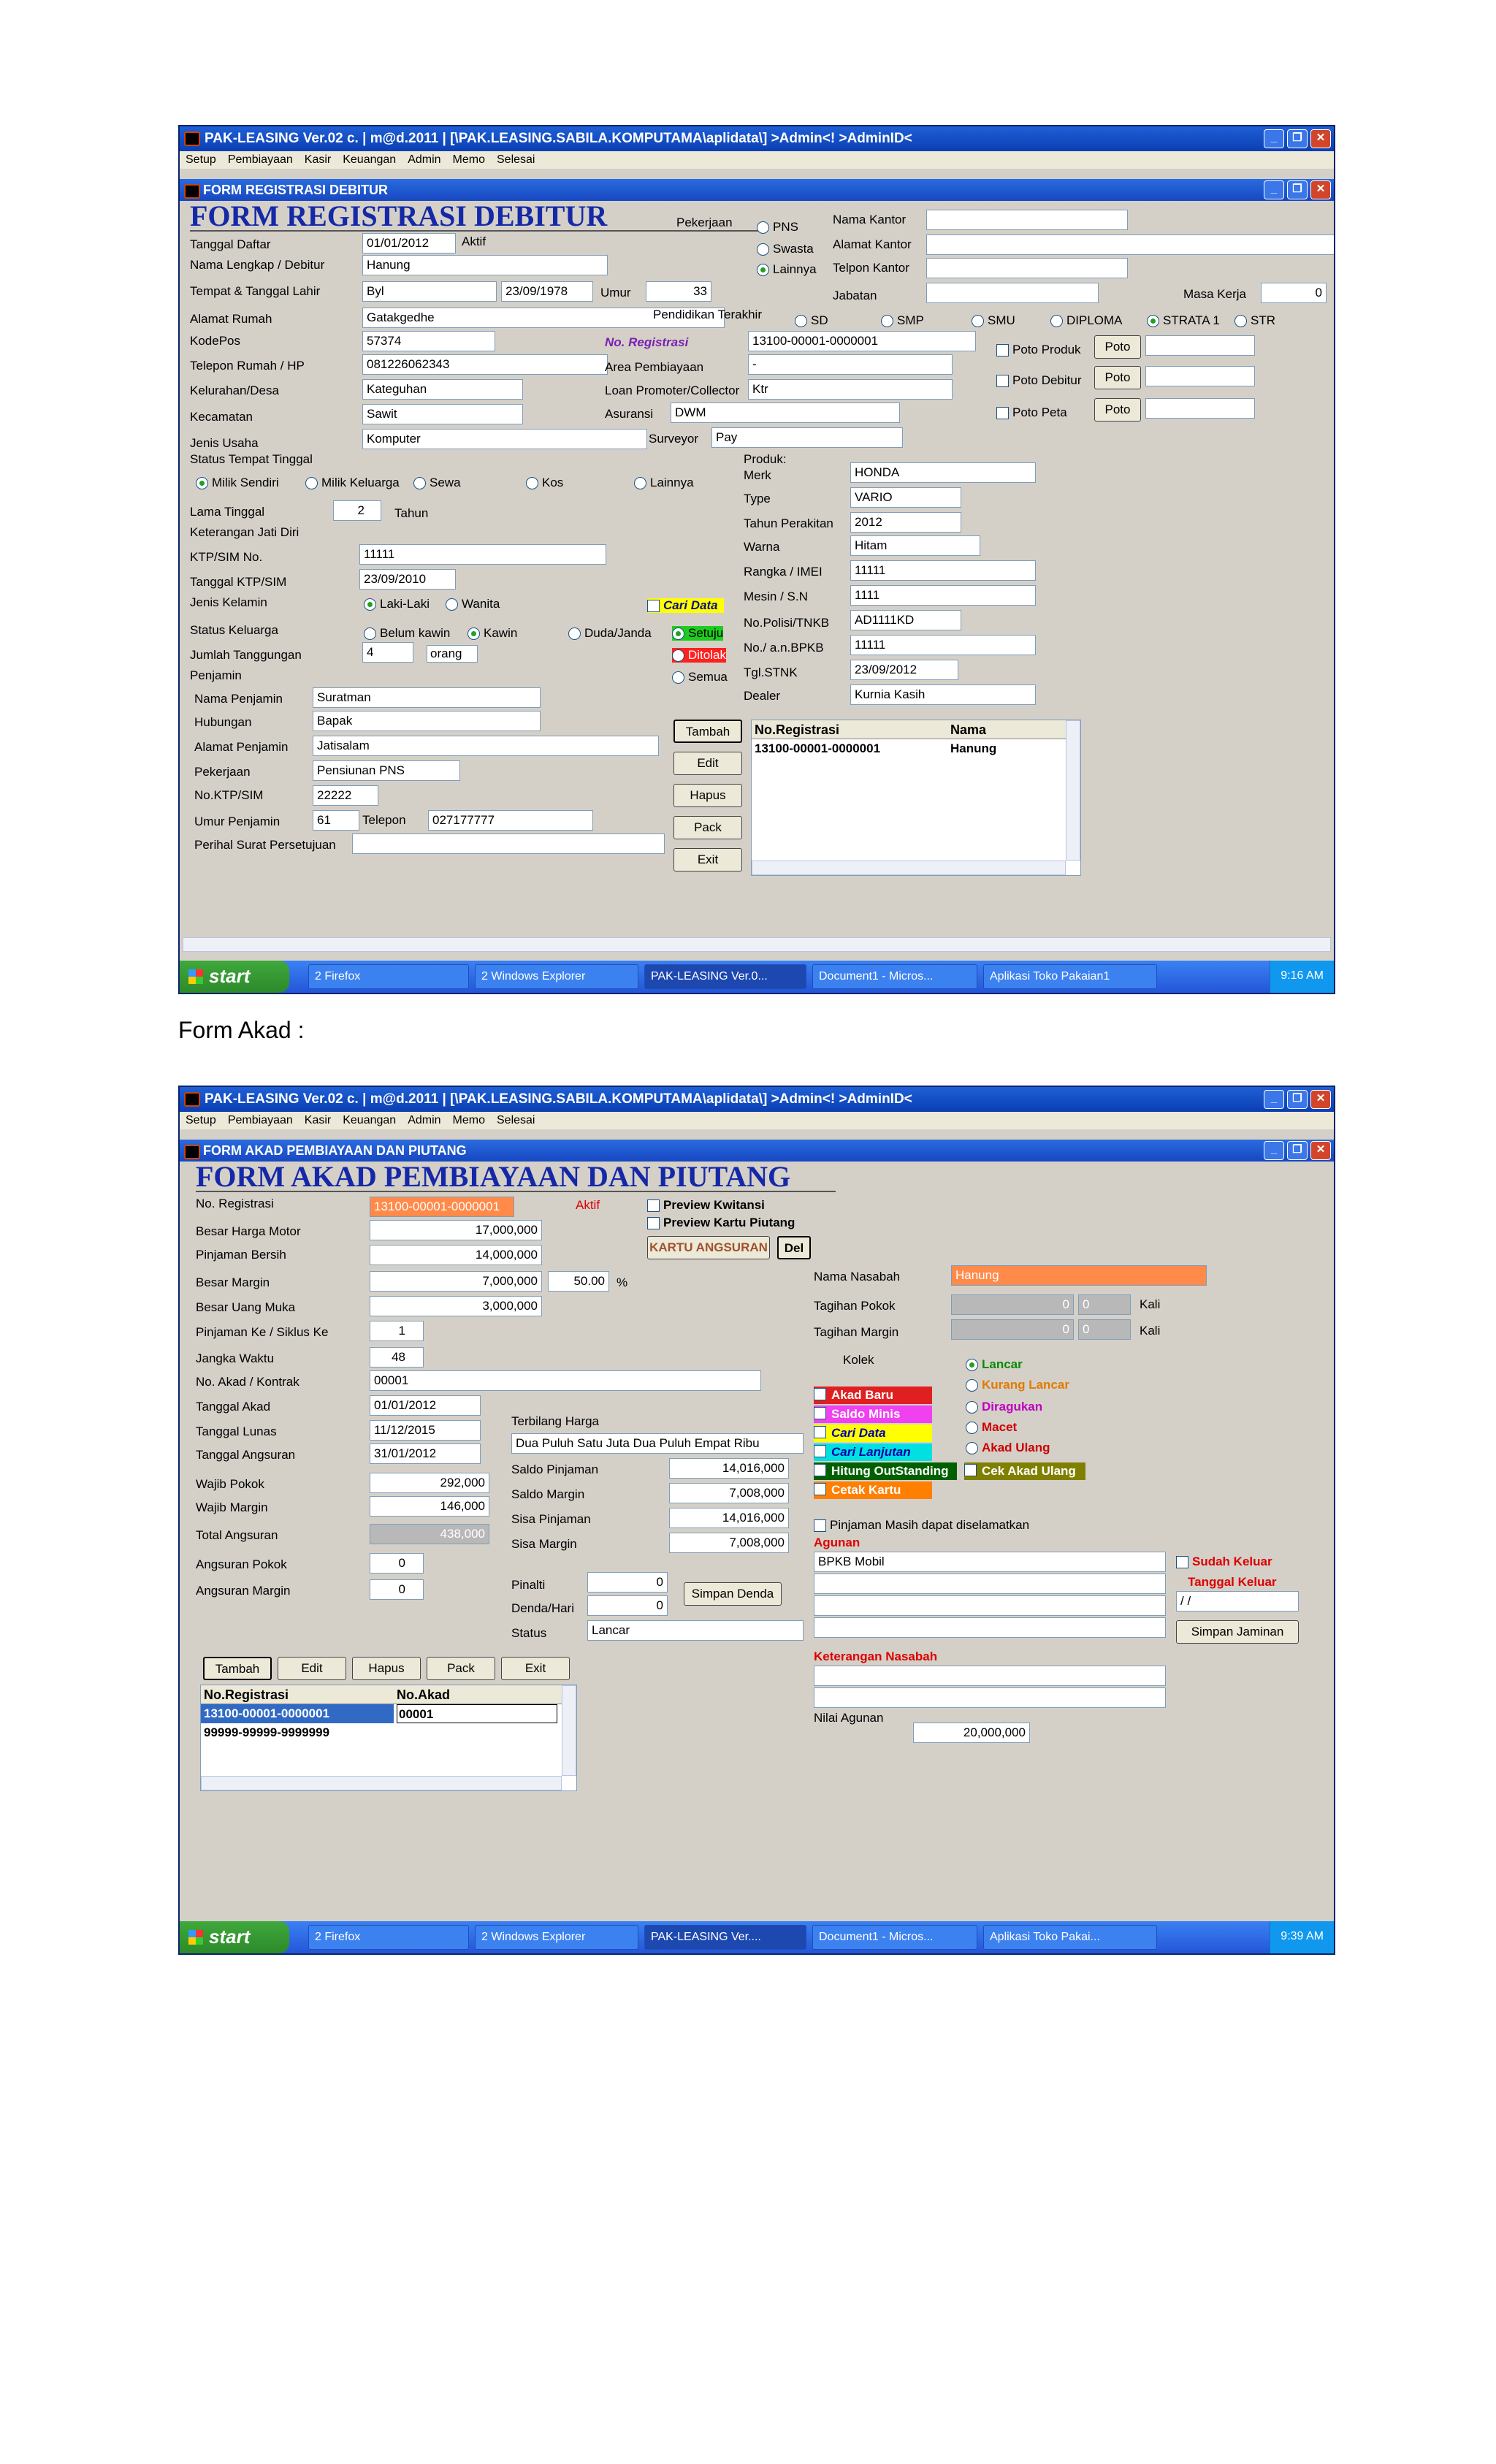 Image resolution: width=1496 pixels, height=2464 pixels. I want to click on start-button: start, so click(234, 977).